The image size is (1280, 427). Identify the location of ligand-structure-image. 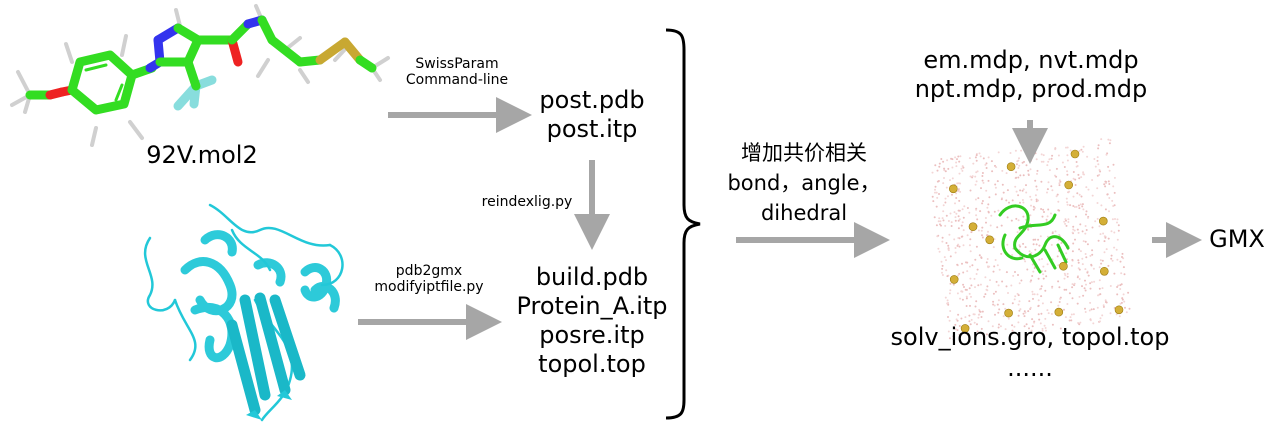
(200, 75).